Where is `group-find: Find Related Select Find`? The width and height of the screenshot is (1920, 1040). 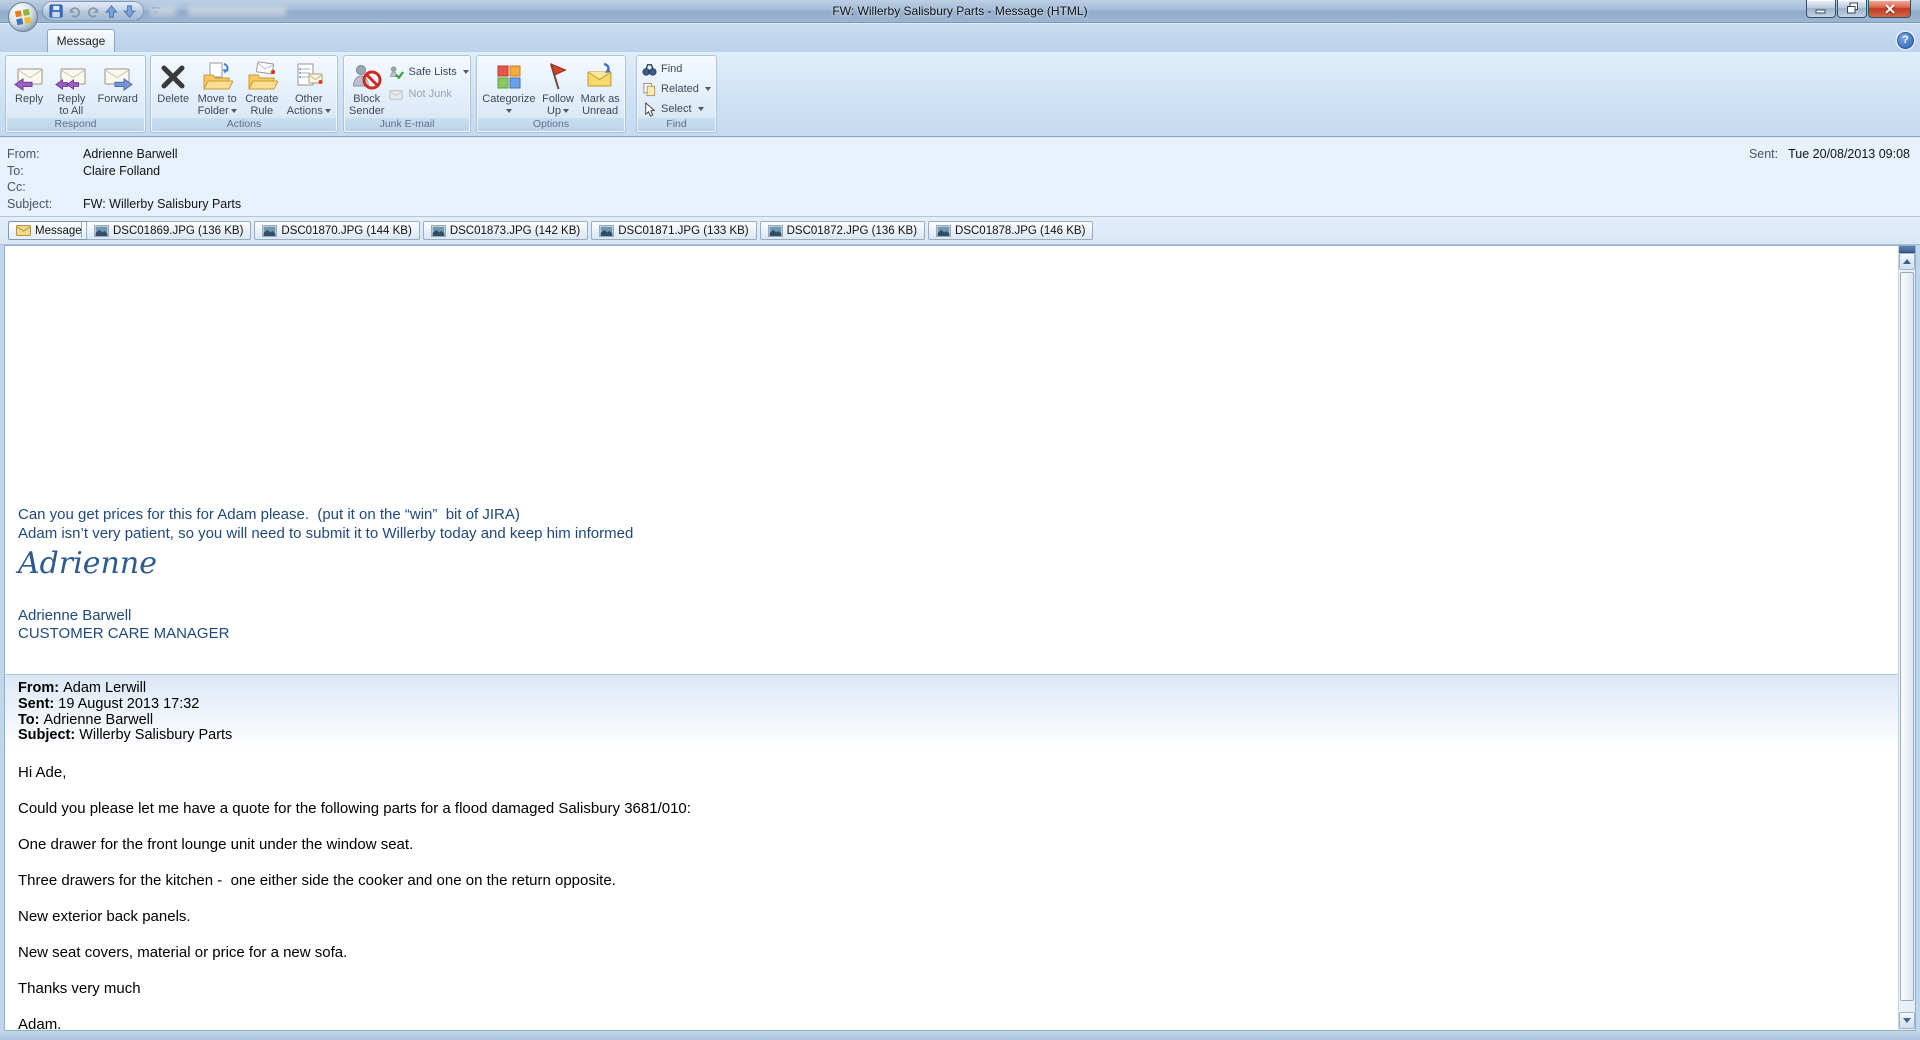 group-find: Find Related Select Find is located at coordinates (676, 94).